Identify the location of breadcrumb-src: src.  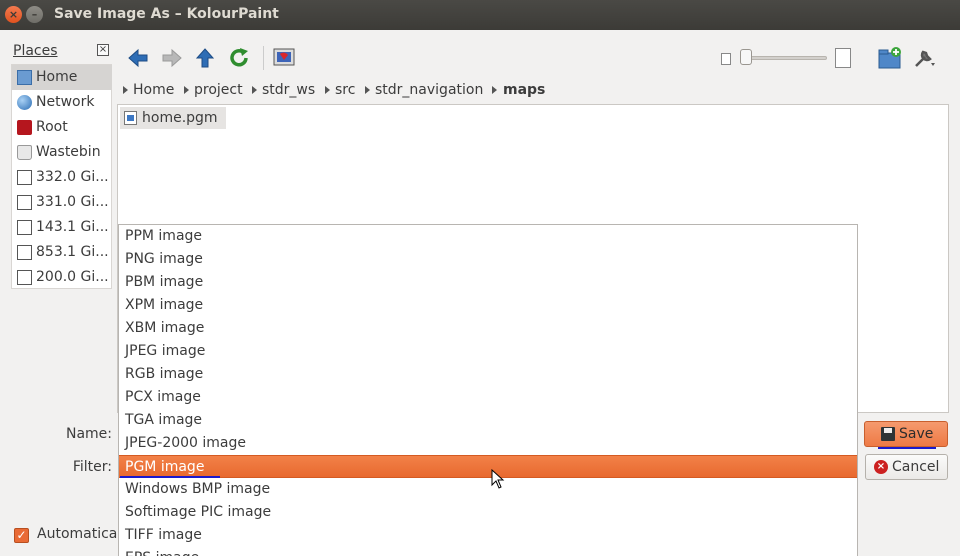
(345, 90).